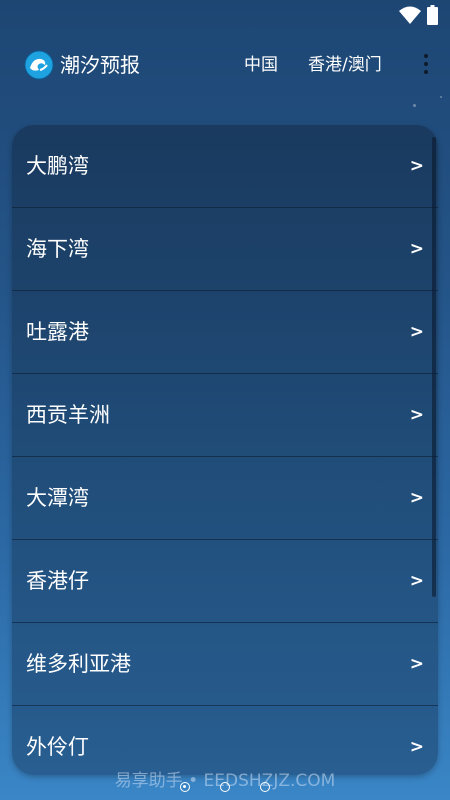 The image size is (450, 800). I want to click on list-item: 大鹏湾 >, so click(225, 166).